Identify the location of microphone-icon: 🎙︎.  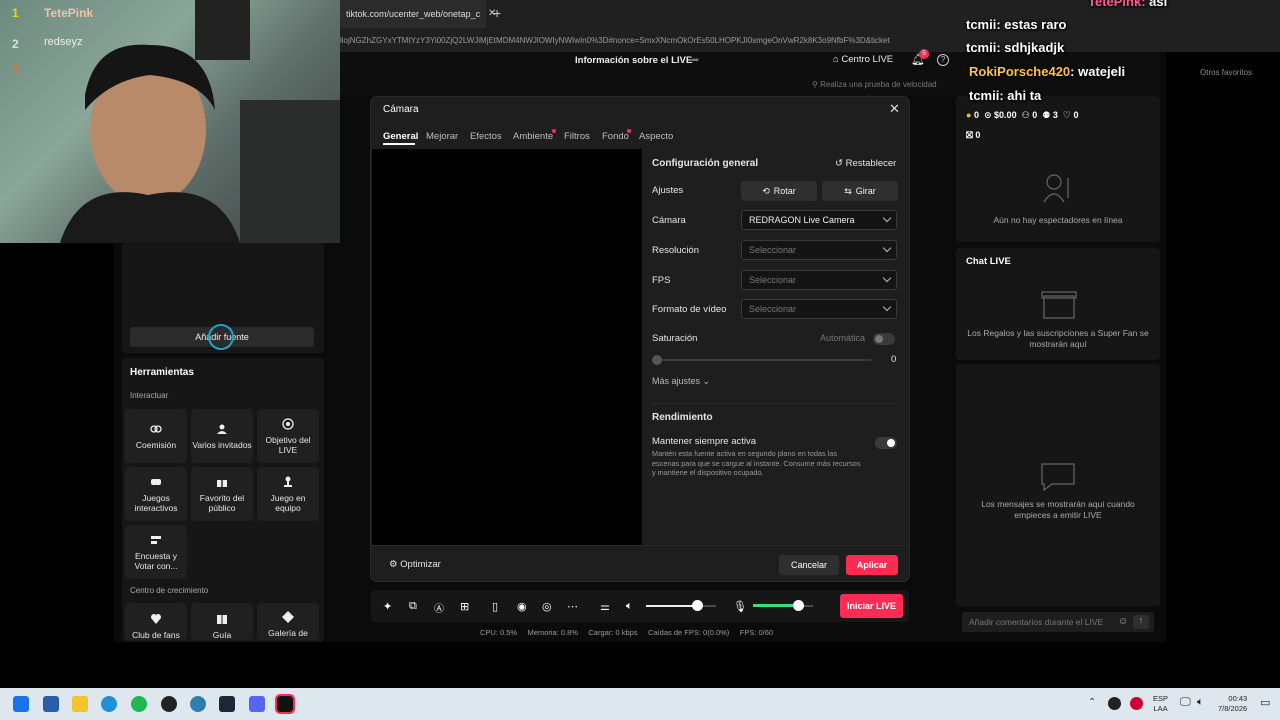
(740, 606).